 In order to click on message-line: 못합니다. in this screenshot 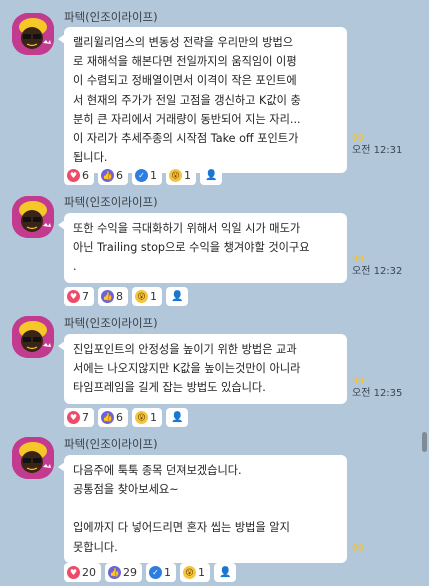, I will do `click(95, 547)`.